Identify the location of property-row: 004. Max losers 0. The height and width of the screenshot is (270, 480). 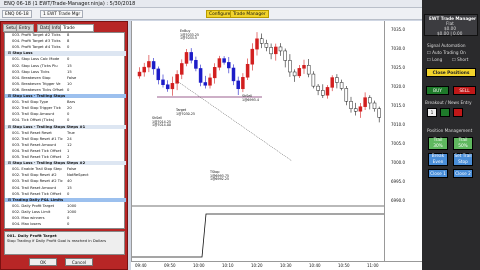
(65, 224).